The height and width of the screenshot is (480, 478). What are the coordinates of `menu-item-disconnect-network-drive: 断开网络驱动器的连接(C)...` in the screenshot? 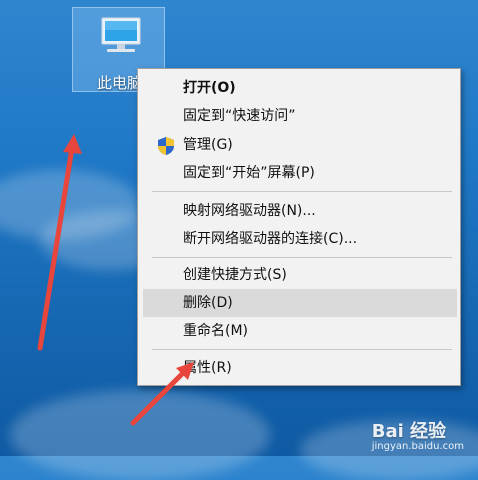 It's located at (300, 239).